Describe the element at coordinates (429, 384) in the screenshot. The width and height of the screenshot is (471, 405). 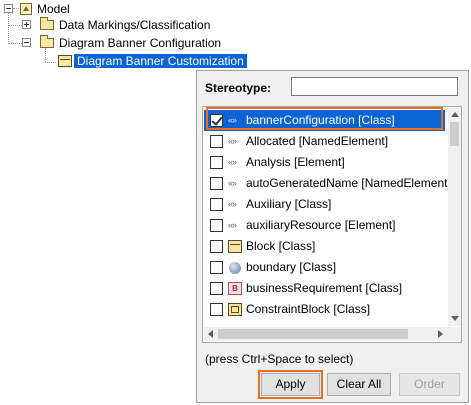
I see `order-button: Order` at that location.